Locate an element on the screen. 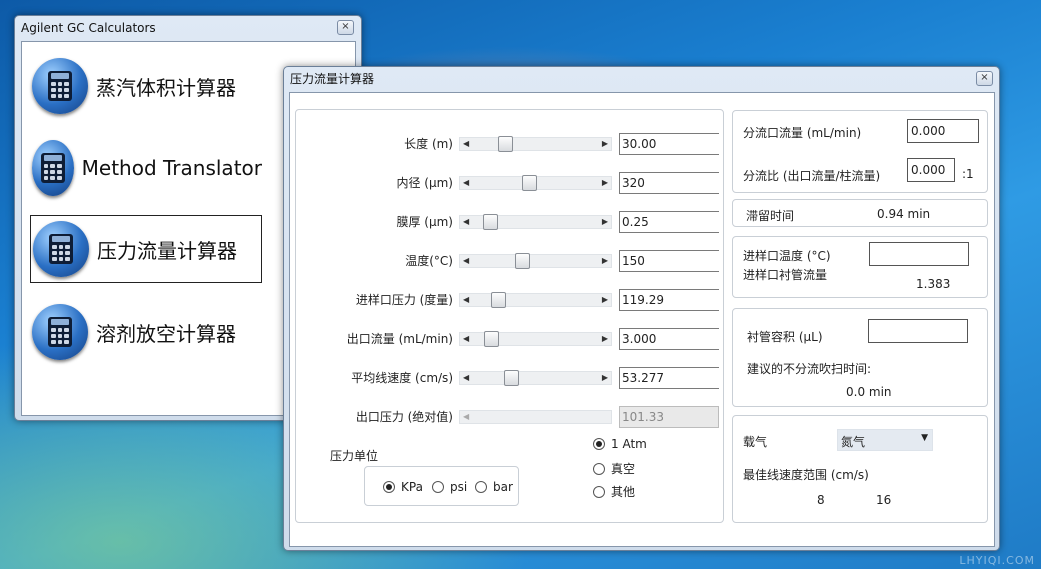 This screenshot has height=569, width=1041. watermark: LHYIQI.COM is located at coordinates (997, 560).